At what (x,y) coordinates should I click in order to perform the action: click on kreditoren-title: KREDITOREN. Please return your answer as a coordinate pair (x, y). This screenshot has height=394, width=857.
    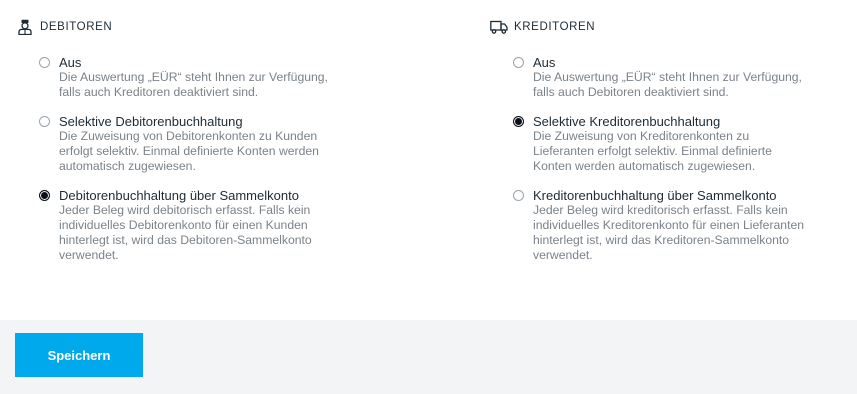
    Looking at the image, I should click on (555, 27).